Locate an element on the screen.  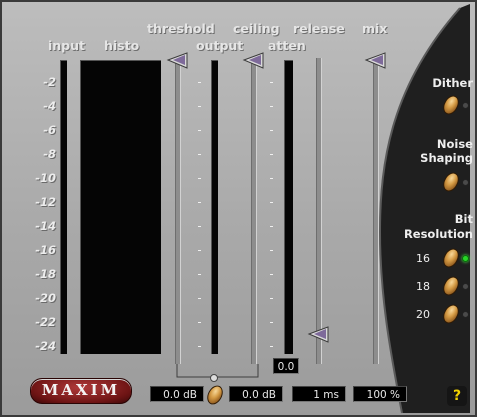
noise-shaping-knob is located at coordinates (451, 182).